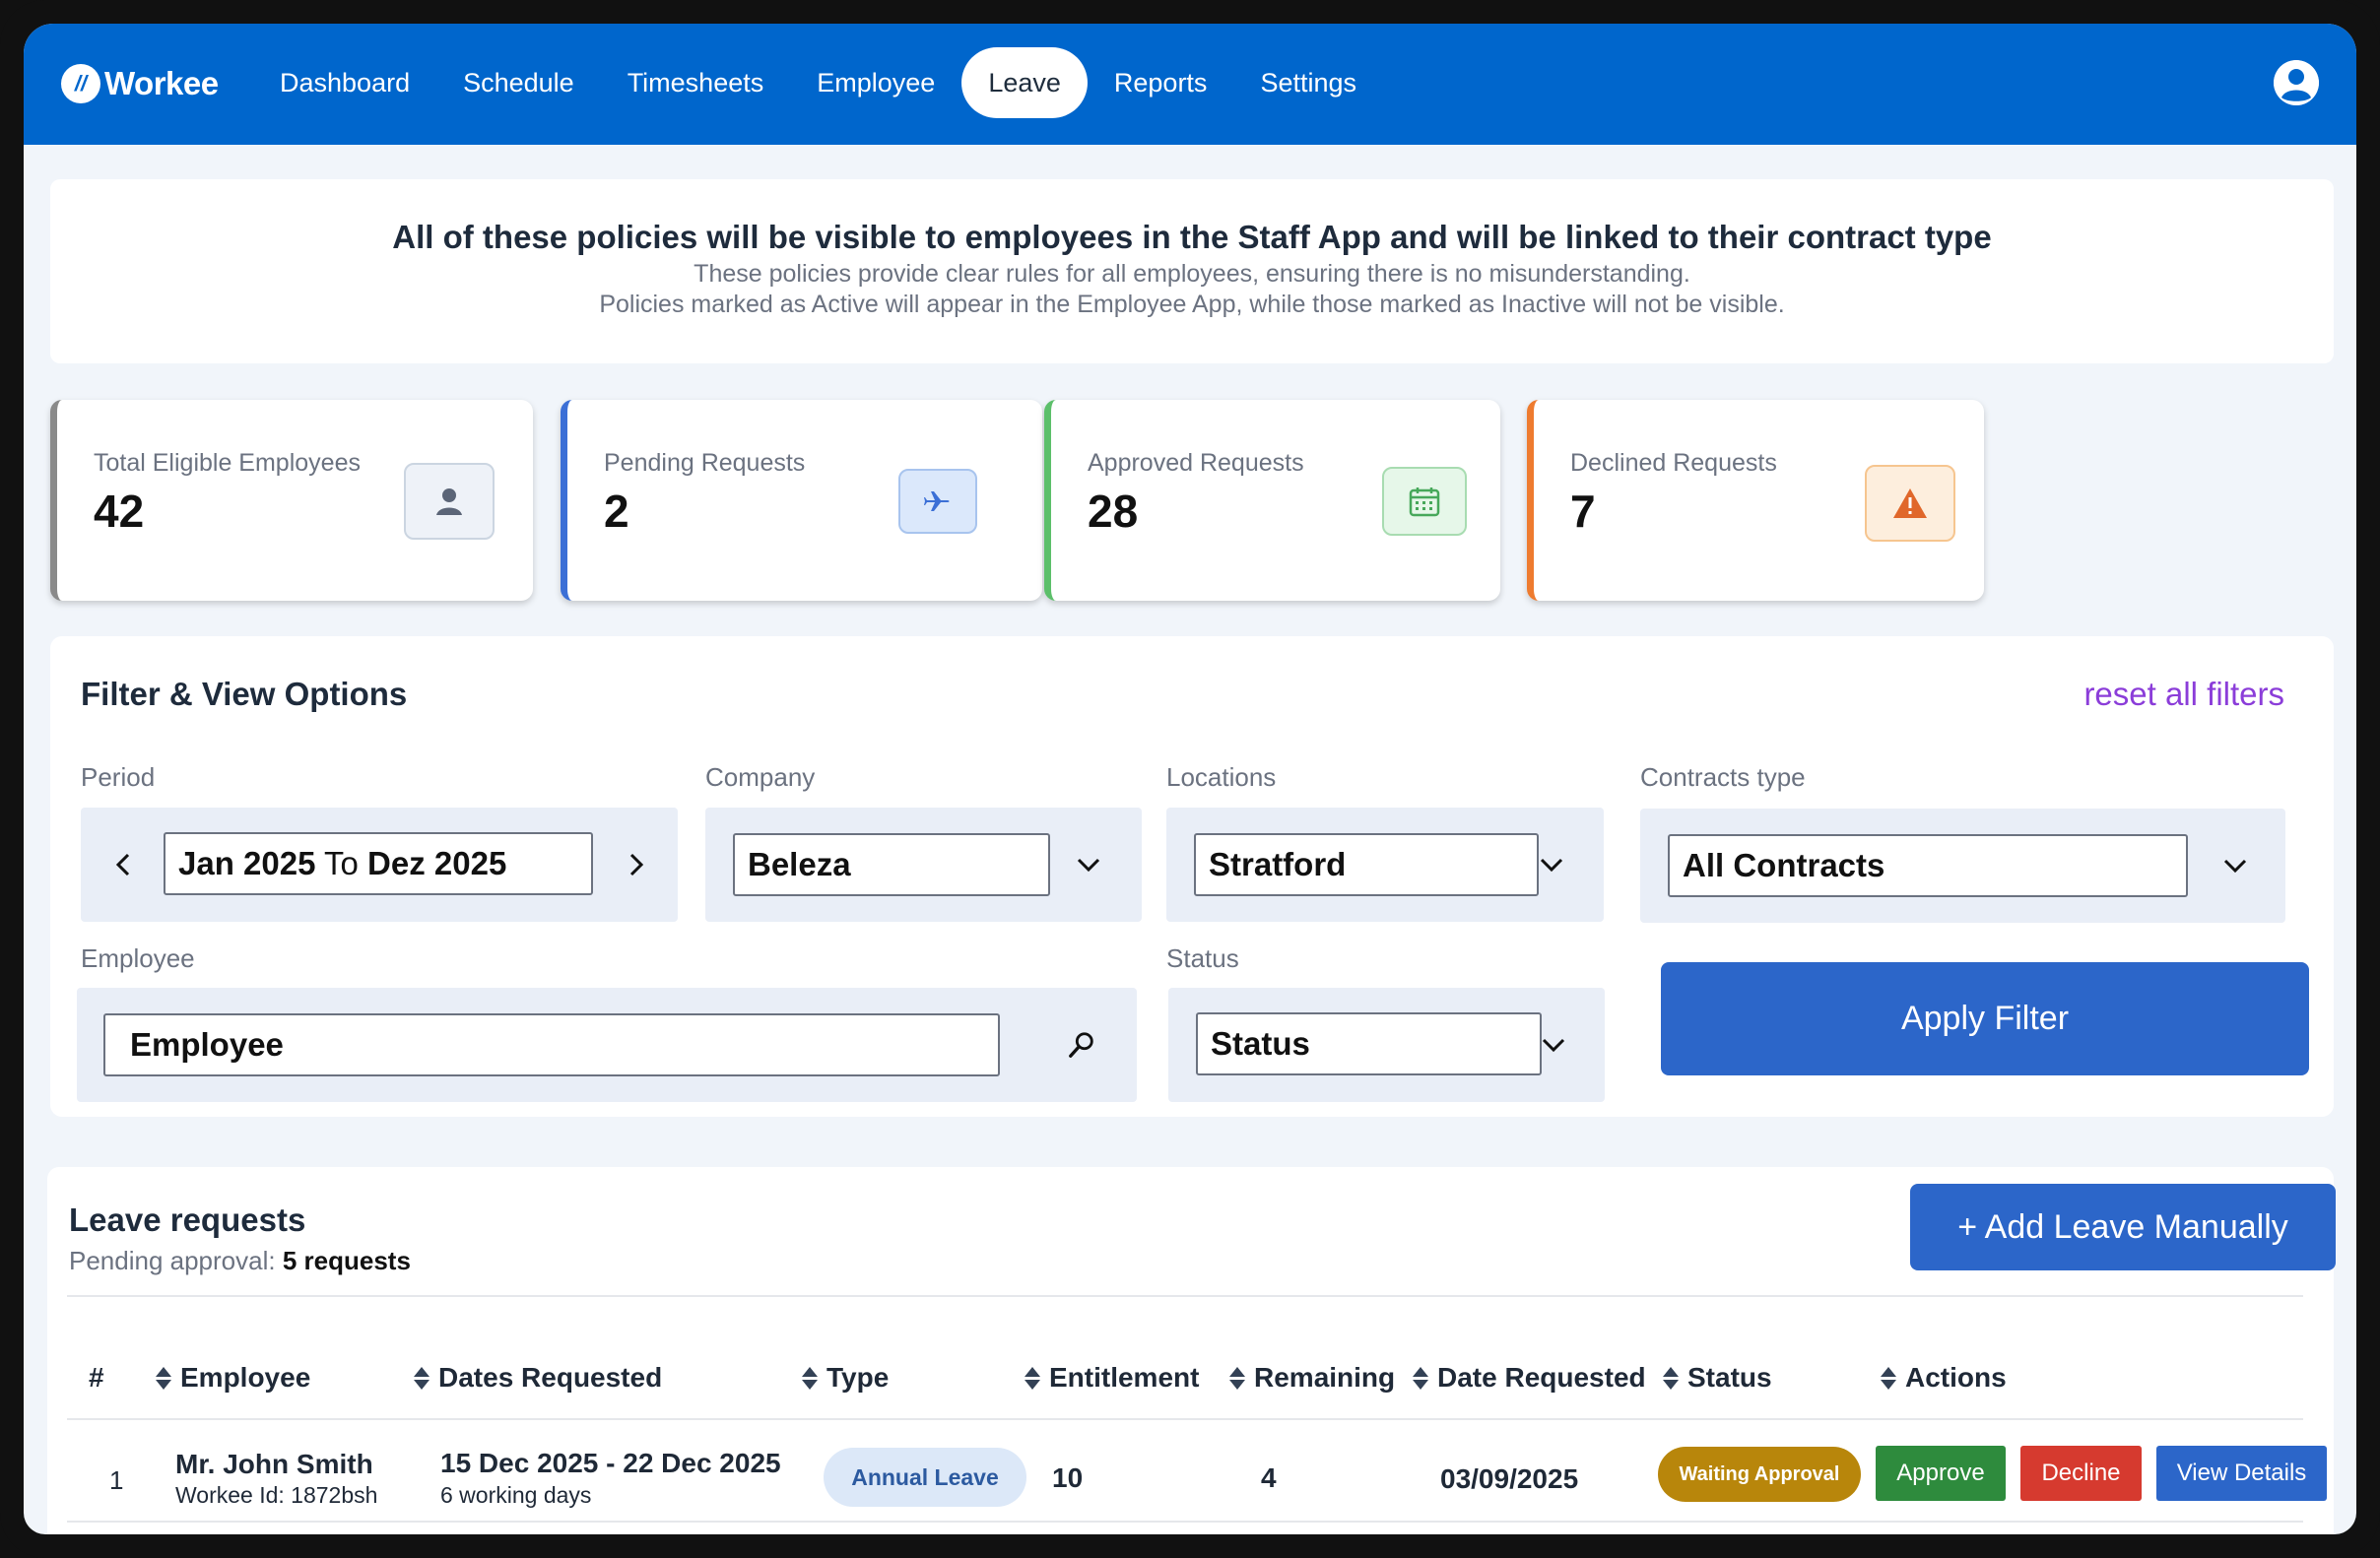 Image resolution: width=2380 pixels, height=1558 pixels. What do you see at coordinates (1196, 463) in the screenshot?
I see `stat-label: Approved Requests` at bounding box center [1196, 463].